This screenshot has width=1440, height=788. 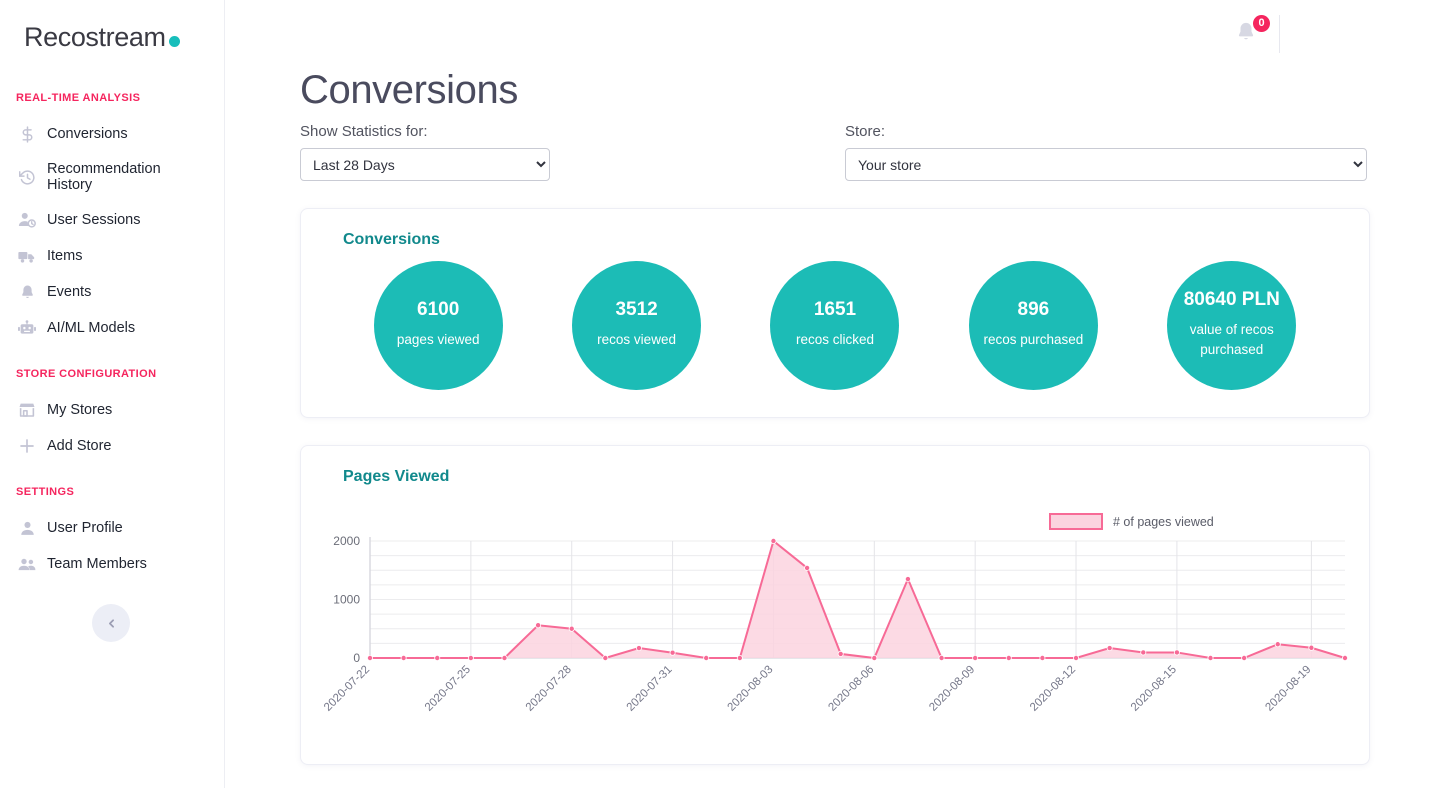 What do you see at coordinates (111, 623) in the screenshot?
I see `sidebar-collapse-button` at bounding box center [111, 623].